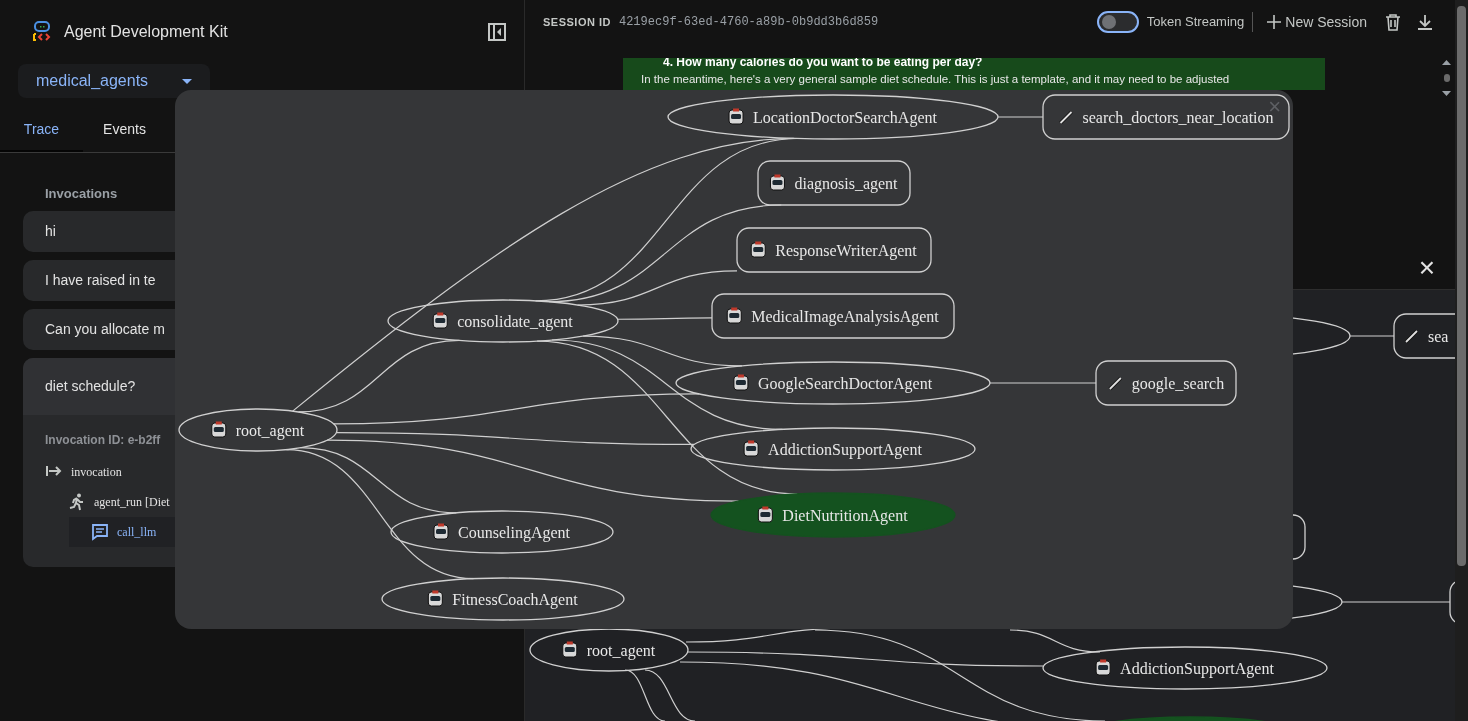 This screenshot has width=1468, height=721. What do you see at coordinates (497, 32) in the screenshot?
I see `panel-icon` at bounding box center [497, 32].